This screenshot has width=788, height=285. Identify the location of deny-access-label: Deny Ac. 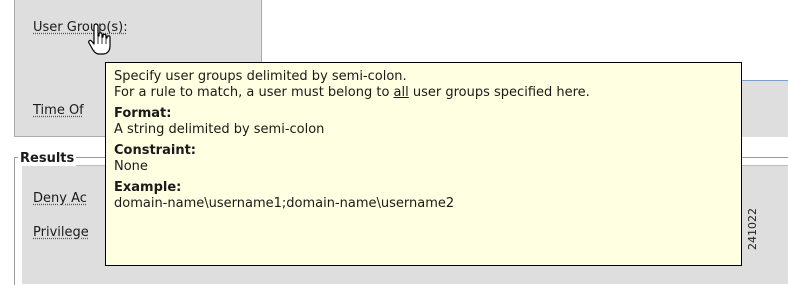
(60, 198).